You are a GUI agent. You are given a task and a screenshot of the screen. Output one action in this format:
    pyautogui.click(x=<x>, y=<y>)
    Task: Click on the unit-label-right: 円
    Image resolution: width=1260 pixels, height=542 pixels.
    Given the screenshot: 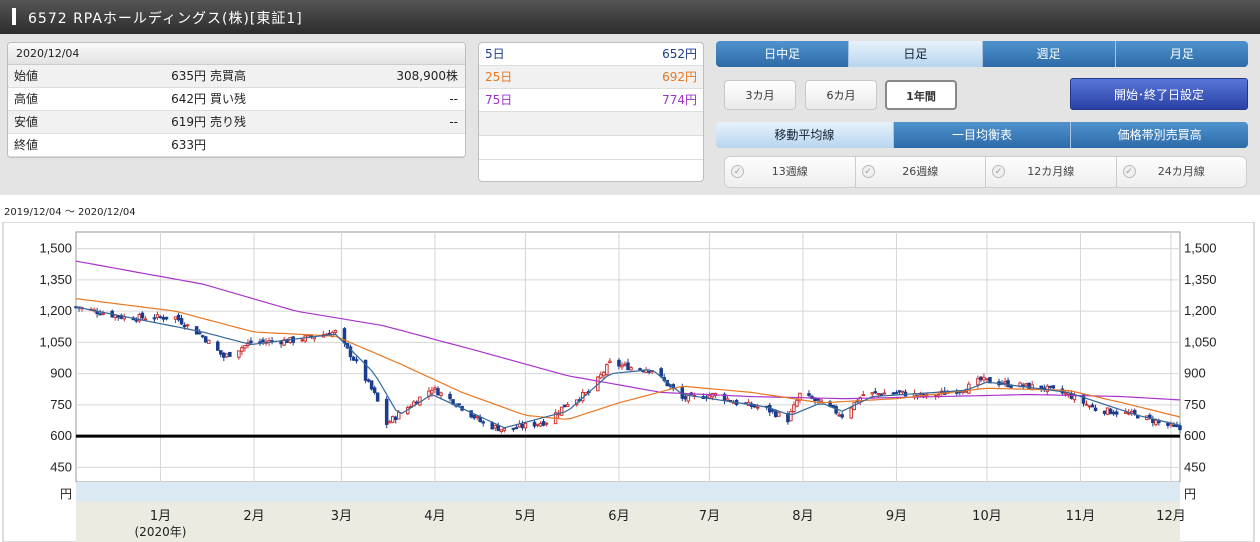 What is the action you would take?
    pyautogui.click(x=1190, y=494)
    